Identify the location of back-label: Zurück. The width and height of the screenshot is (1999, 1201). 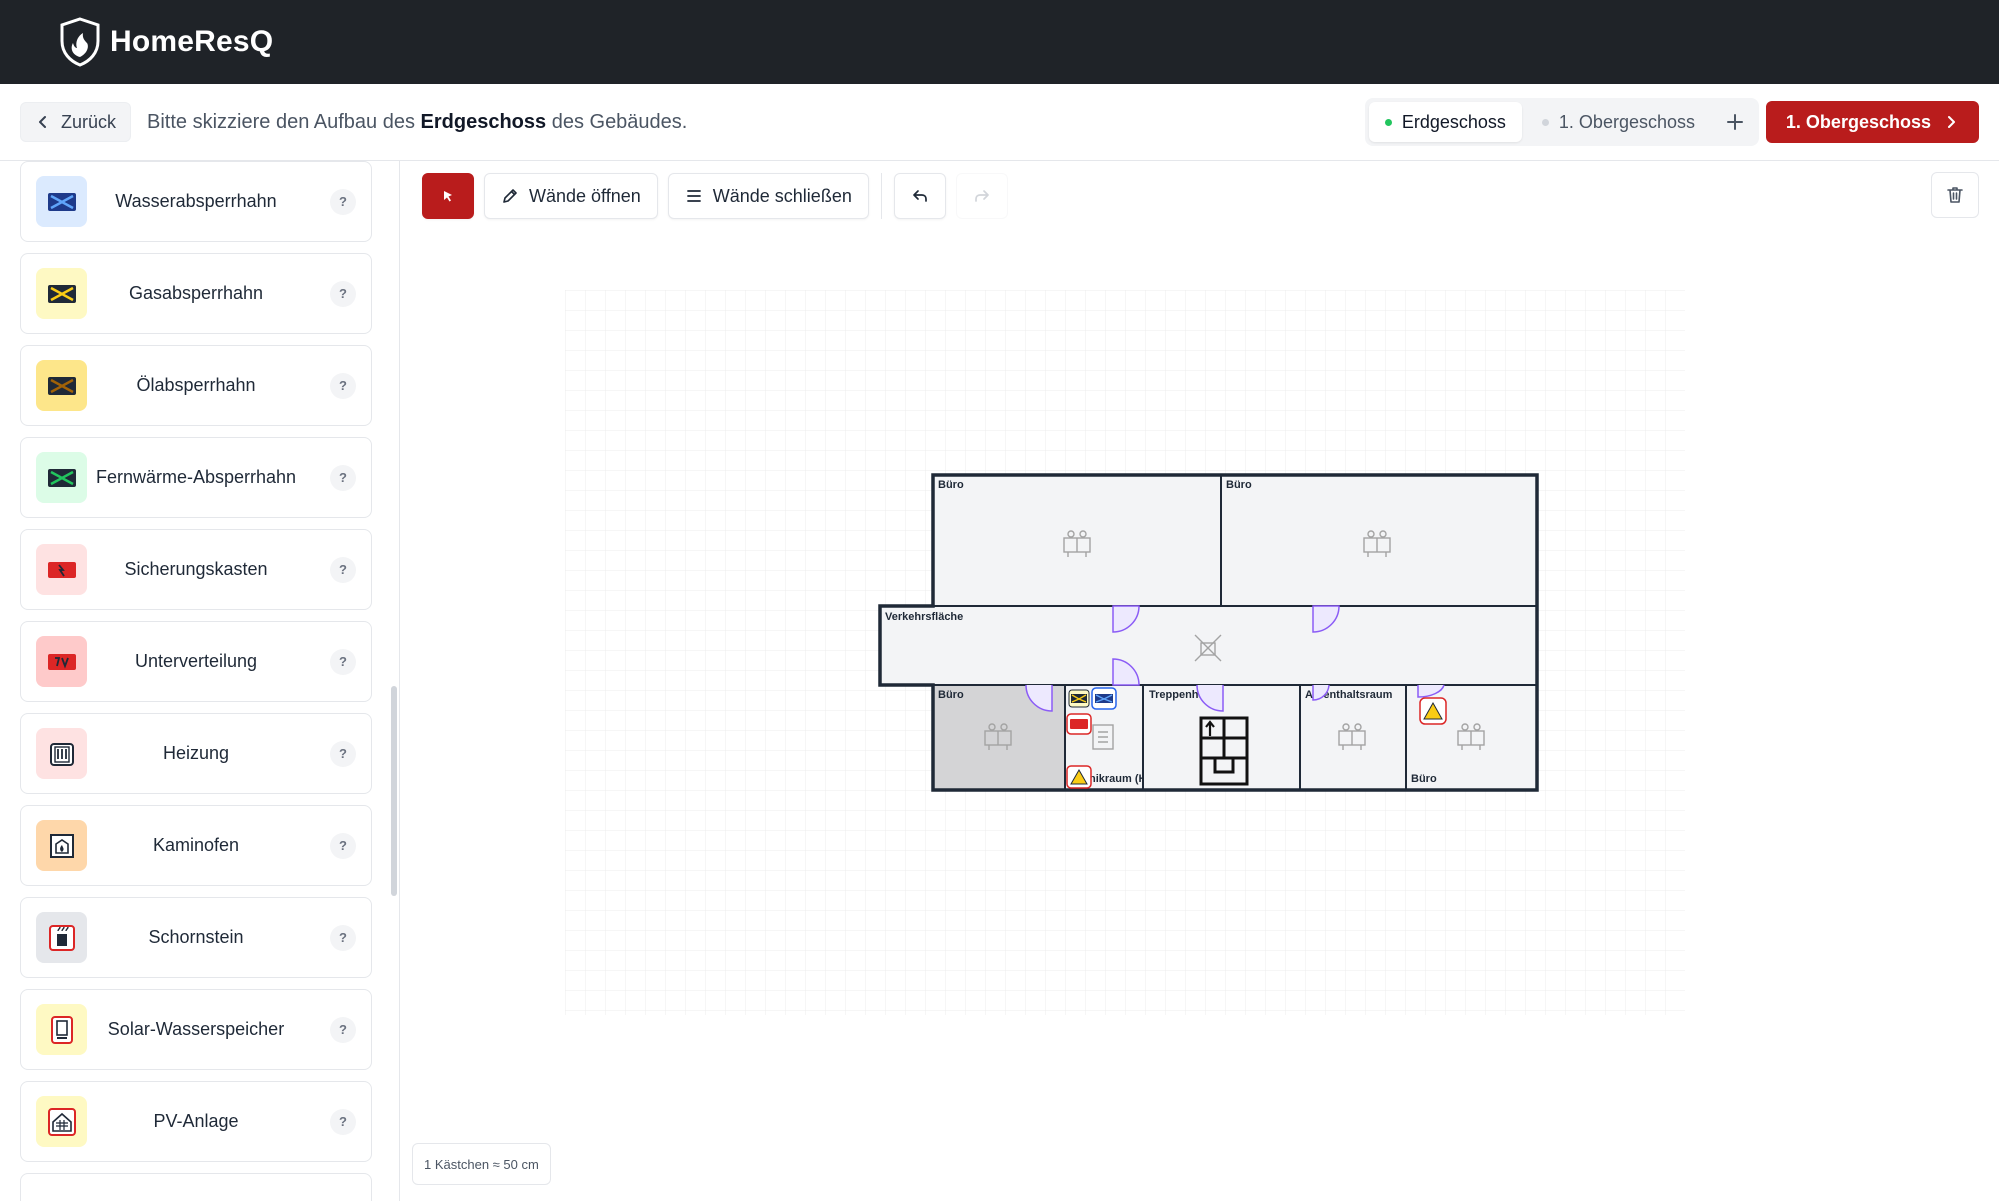
(89, 121).